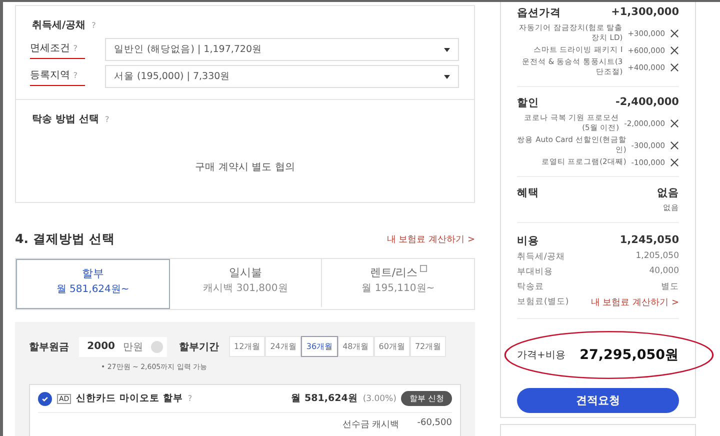 The height and width of the screenshot is (436, 720). Describe the element at coordinates (645, 13) in the screenshot. I see `group-total: +1,300,000` at that location.